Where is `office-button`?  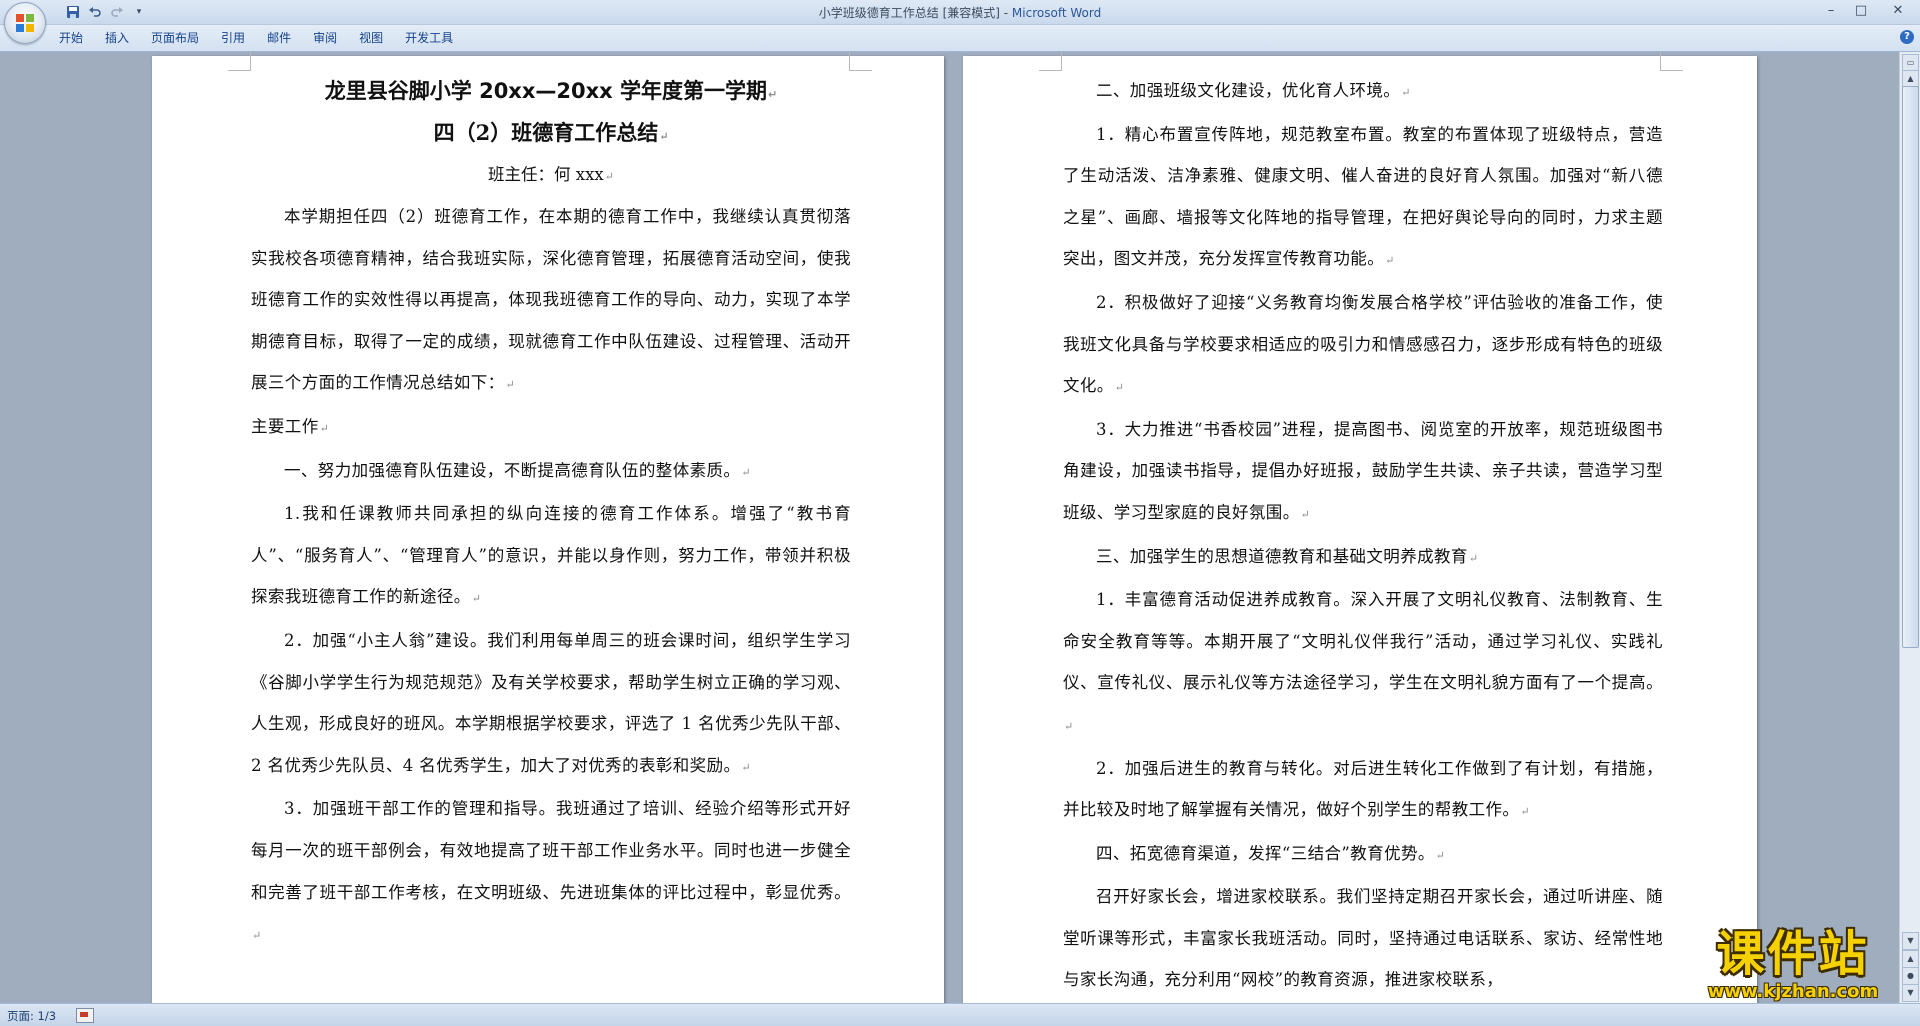
office-button is located at coordinates (25, 23).